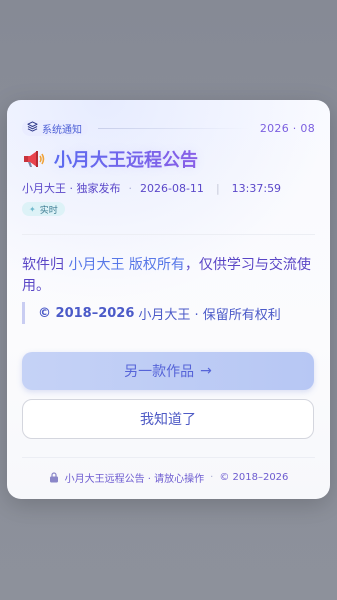 This screenshot has width=337, height=600. I want to click on lock-icon, so click(54, 477).